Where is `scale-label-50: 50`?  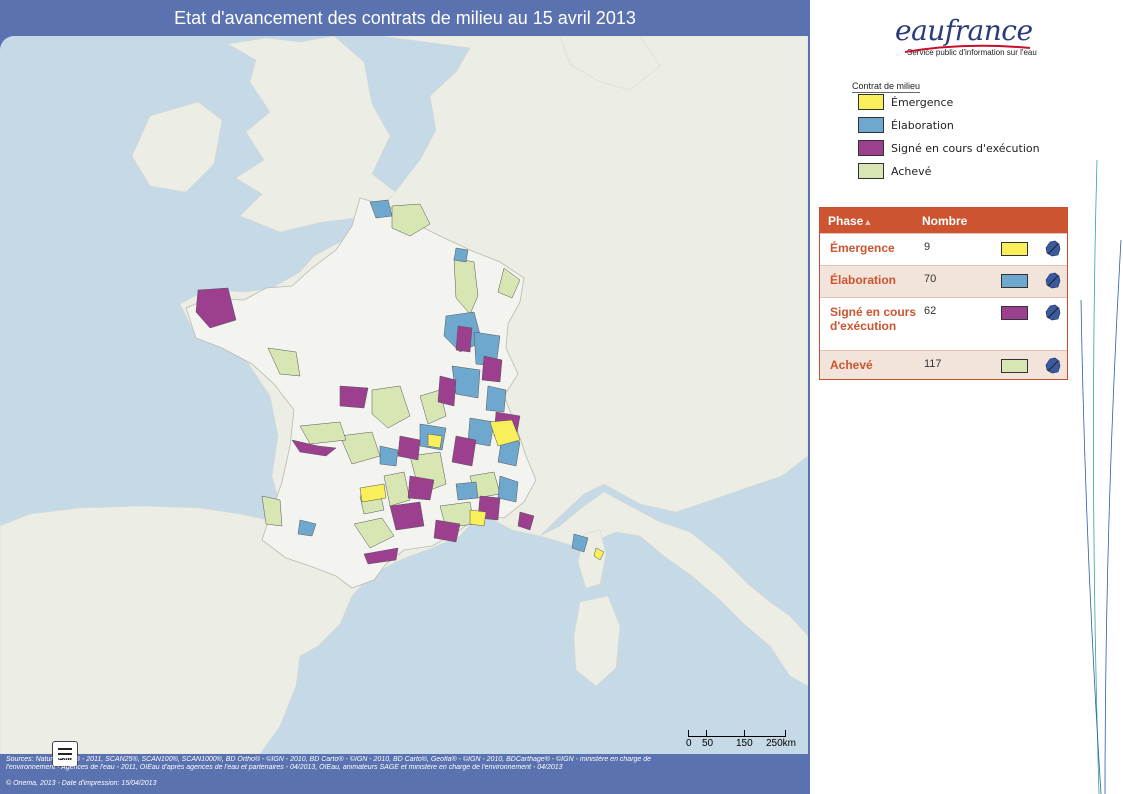
scale-label-50: 50 is located at coordinates (708, 743).